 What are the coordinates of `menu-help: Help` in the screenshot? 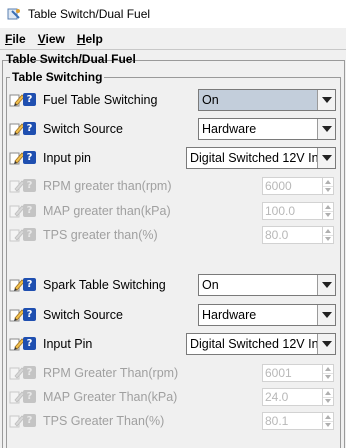 It's located at (90, 39).